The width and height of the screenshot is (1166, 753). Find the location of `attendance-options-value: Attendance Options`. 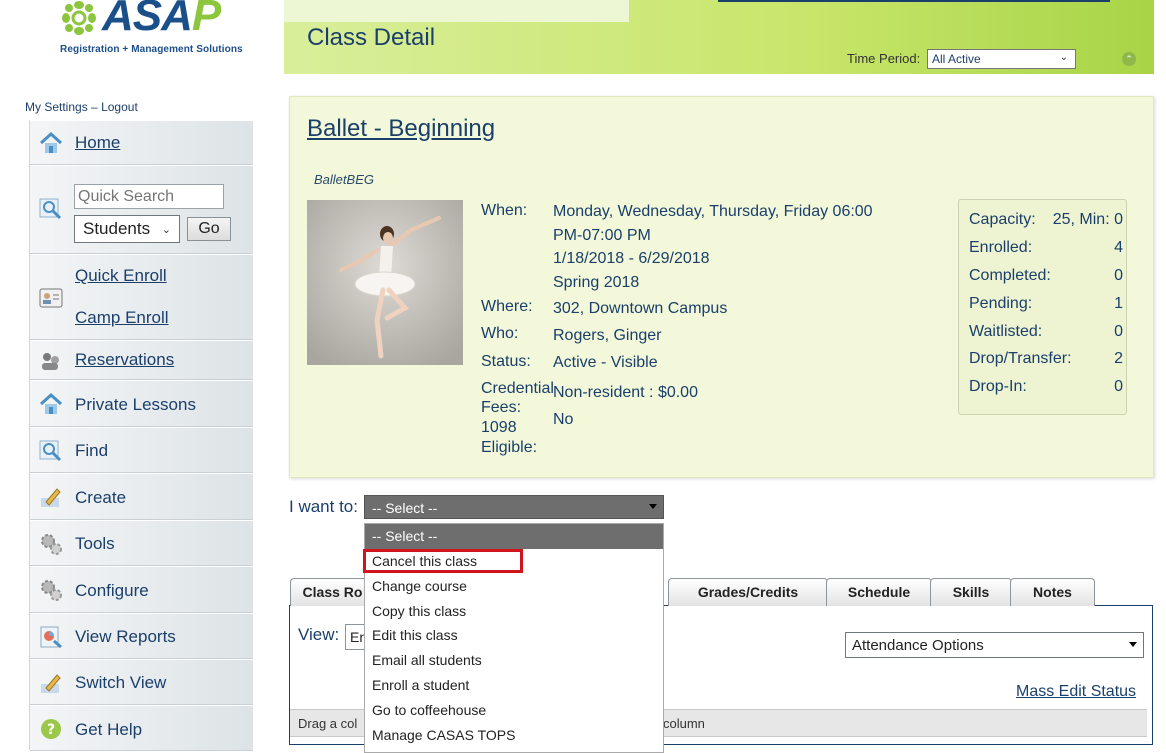

attendance-options-value: Attendance Options is located at coordinates (918, 645).